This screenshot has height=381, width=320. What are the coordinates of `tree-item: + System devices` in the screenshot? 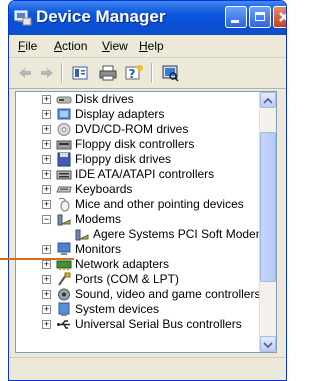 It's located at (136, 309).